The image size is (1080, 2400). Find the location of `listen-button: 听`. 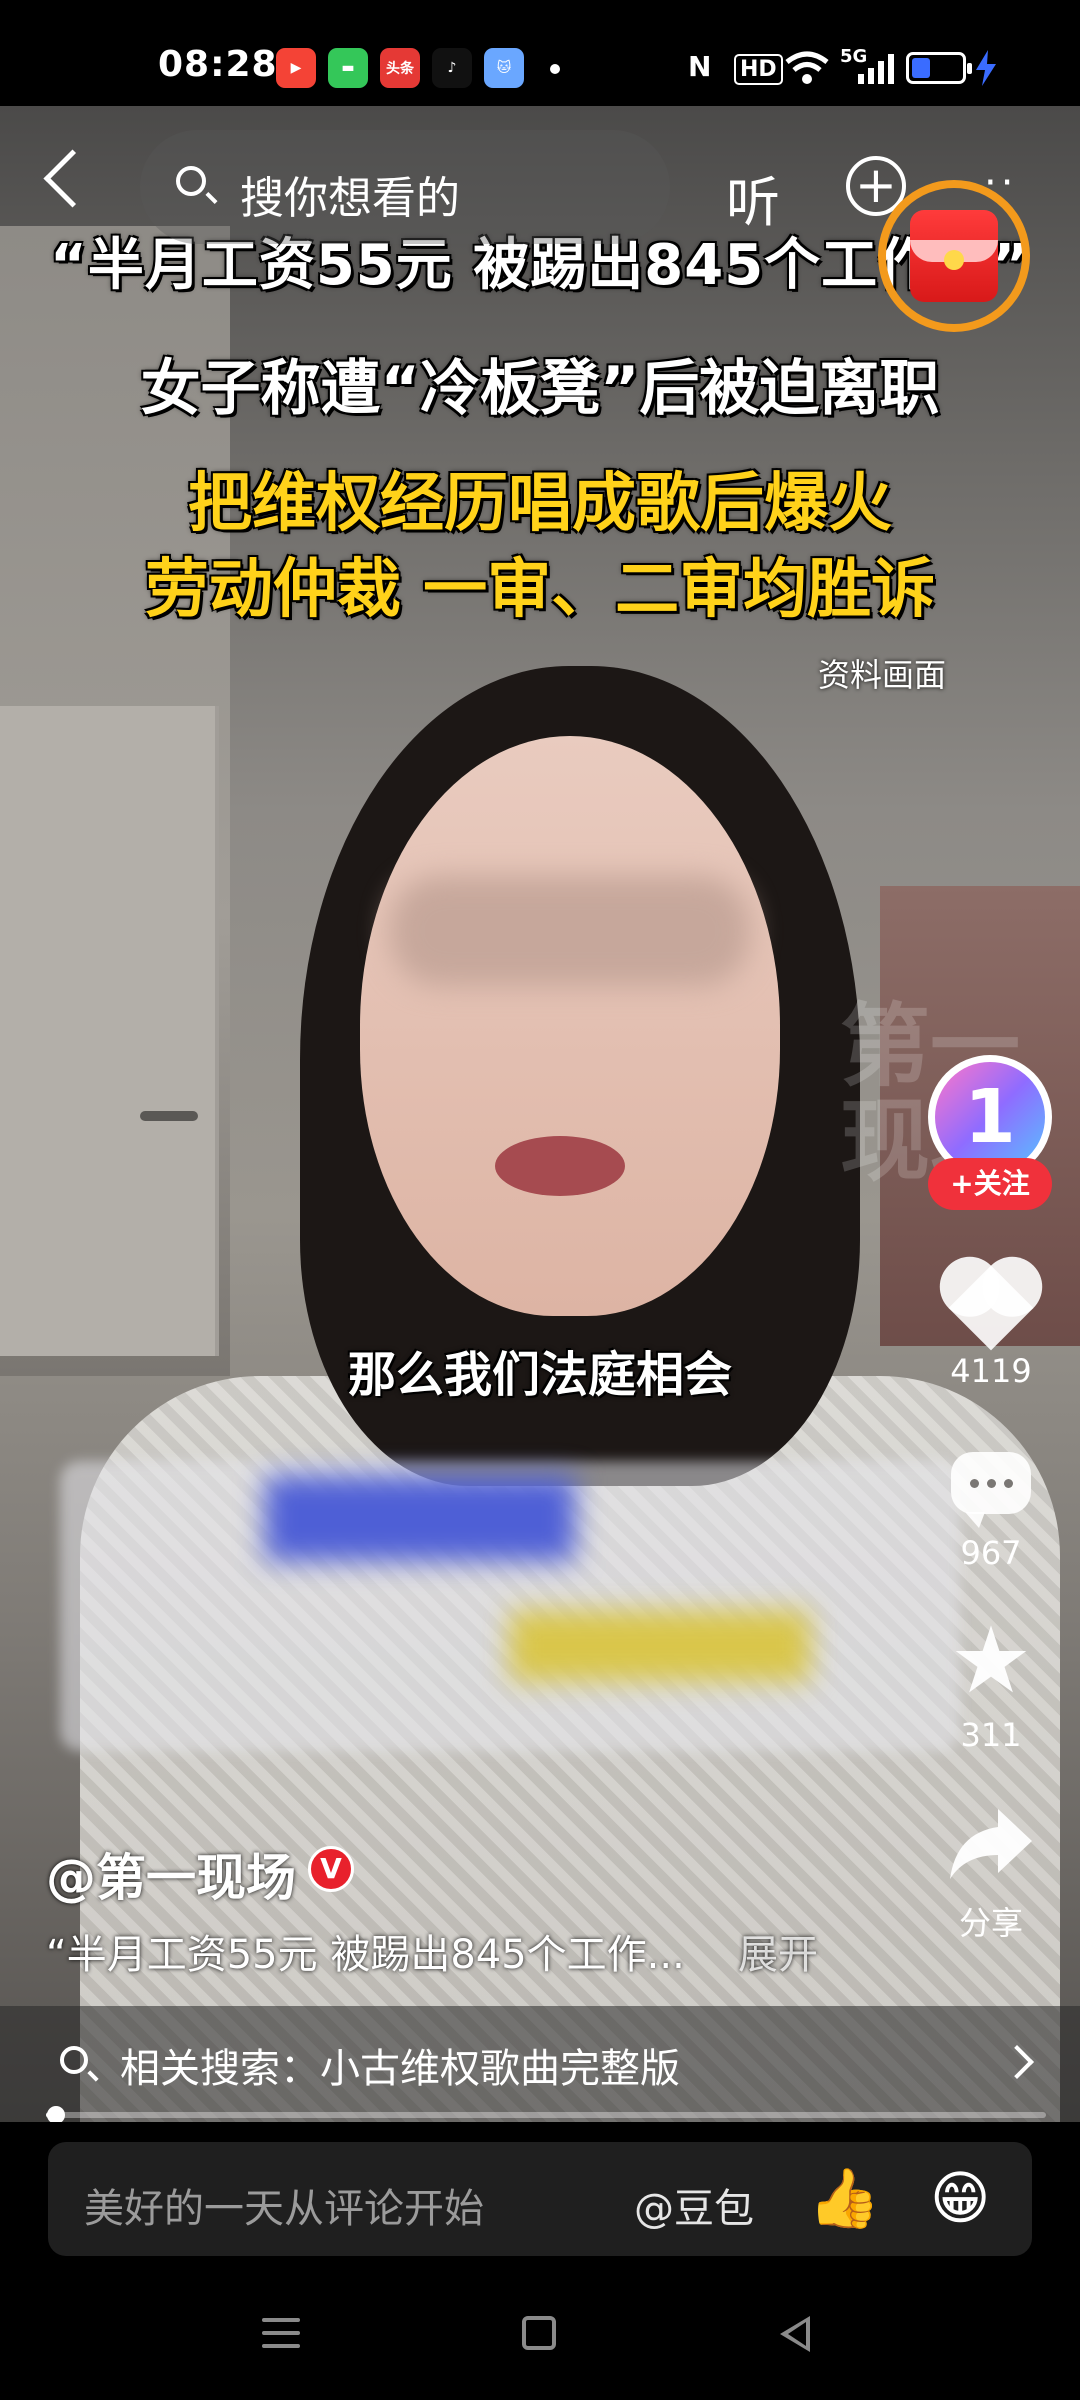

listen-button: 听 is located at coordinates (753, 197).